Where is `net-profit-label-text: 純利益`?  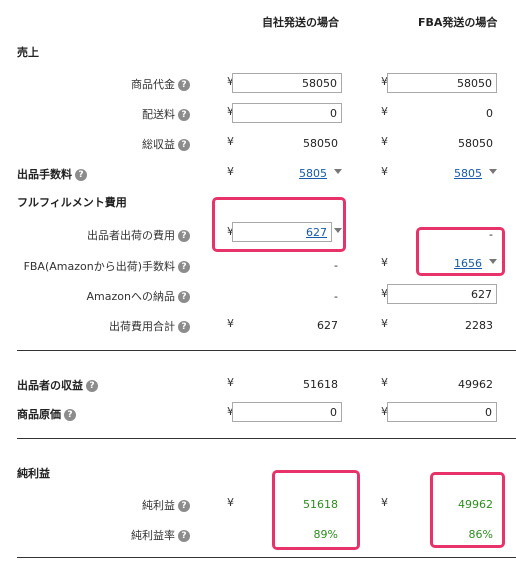
net-profit-label-text: 純利益 is located at coordinates (158, 505).